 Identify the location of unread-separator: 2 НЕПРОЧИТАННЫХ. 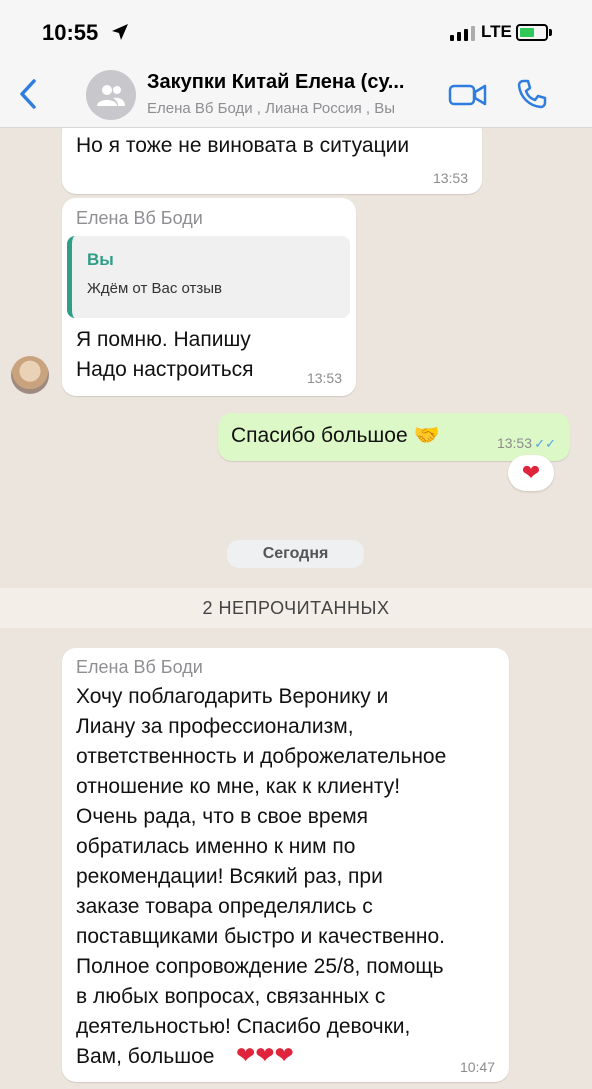
(296, 608).